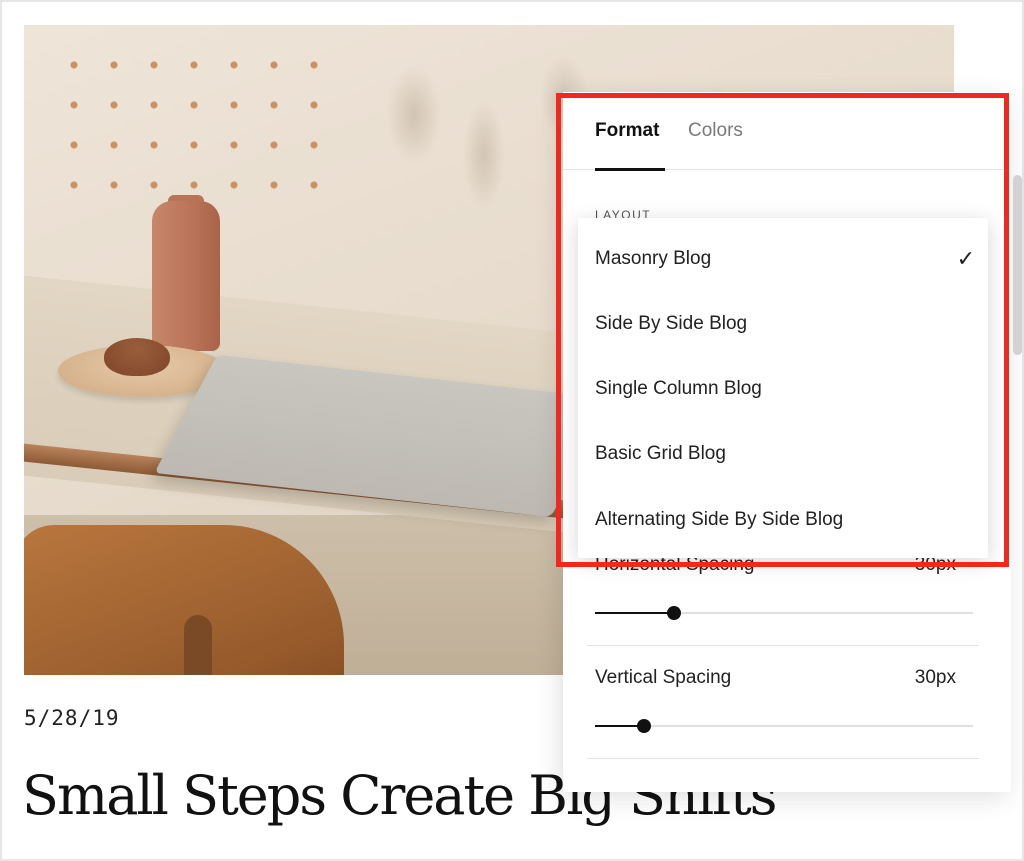 This screenshot has height=861, width=1024. I want to click on dried-flowers, so click(194, 122).